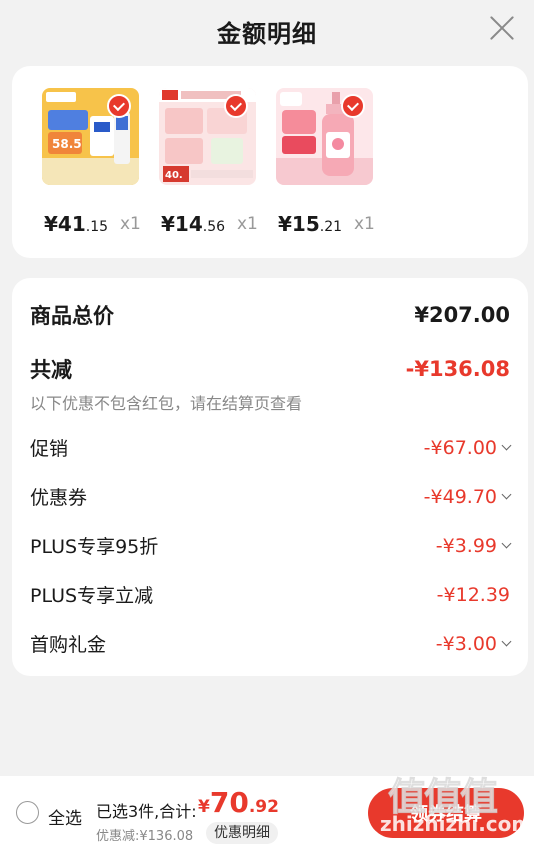  What do you see at coordinates (90, 136) in the screenshot?
I see `product-gift-box-image: 58.5` at bounding box center [90, 136].